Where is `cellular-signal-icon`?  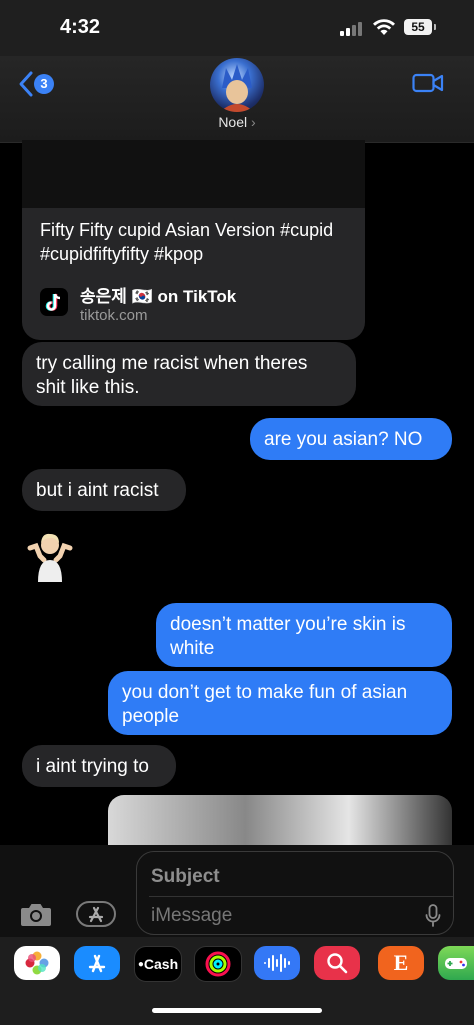 cellular-signal-icon is located at coordinates (353, 29).